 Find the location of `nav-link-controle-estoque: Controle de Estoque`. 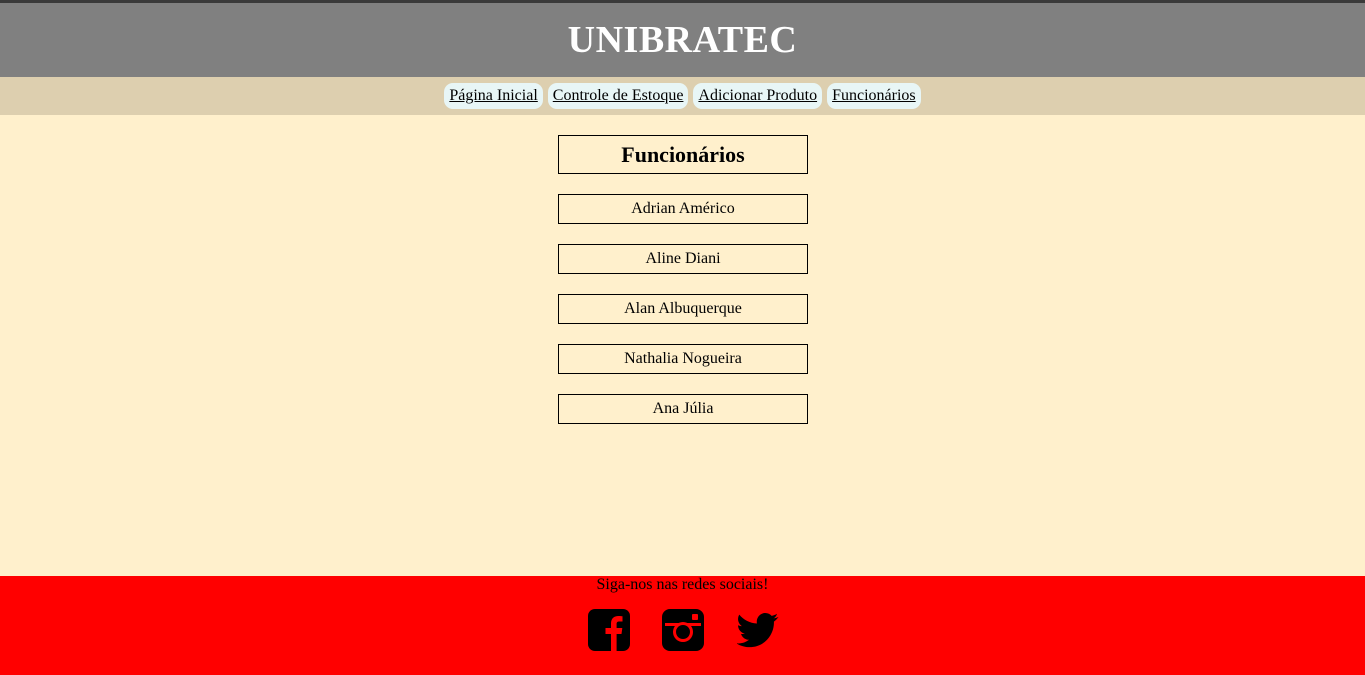

nav-link-controle-estoque: Controle de Estoque is located at coordinates (618, 96).